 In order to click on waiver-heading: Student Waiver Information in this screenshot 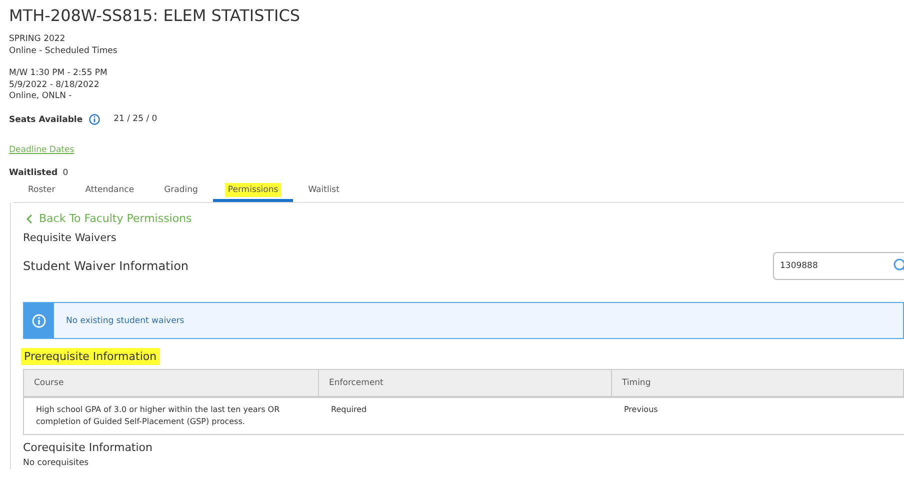, I will do `click(106, 266)`.